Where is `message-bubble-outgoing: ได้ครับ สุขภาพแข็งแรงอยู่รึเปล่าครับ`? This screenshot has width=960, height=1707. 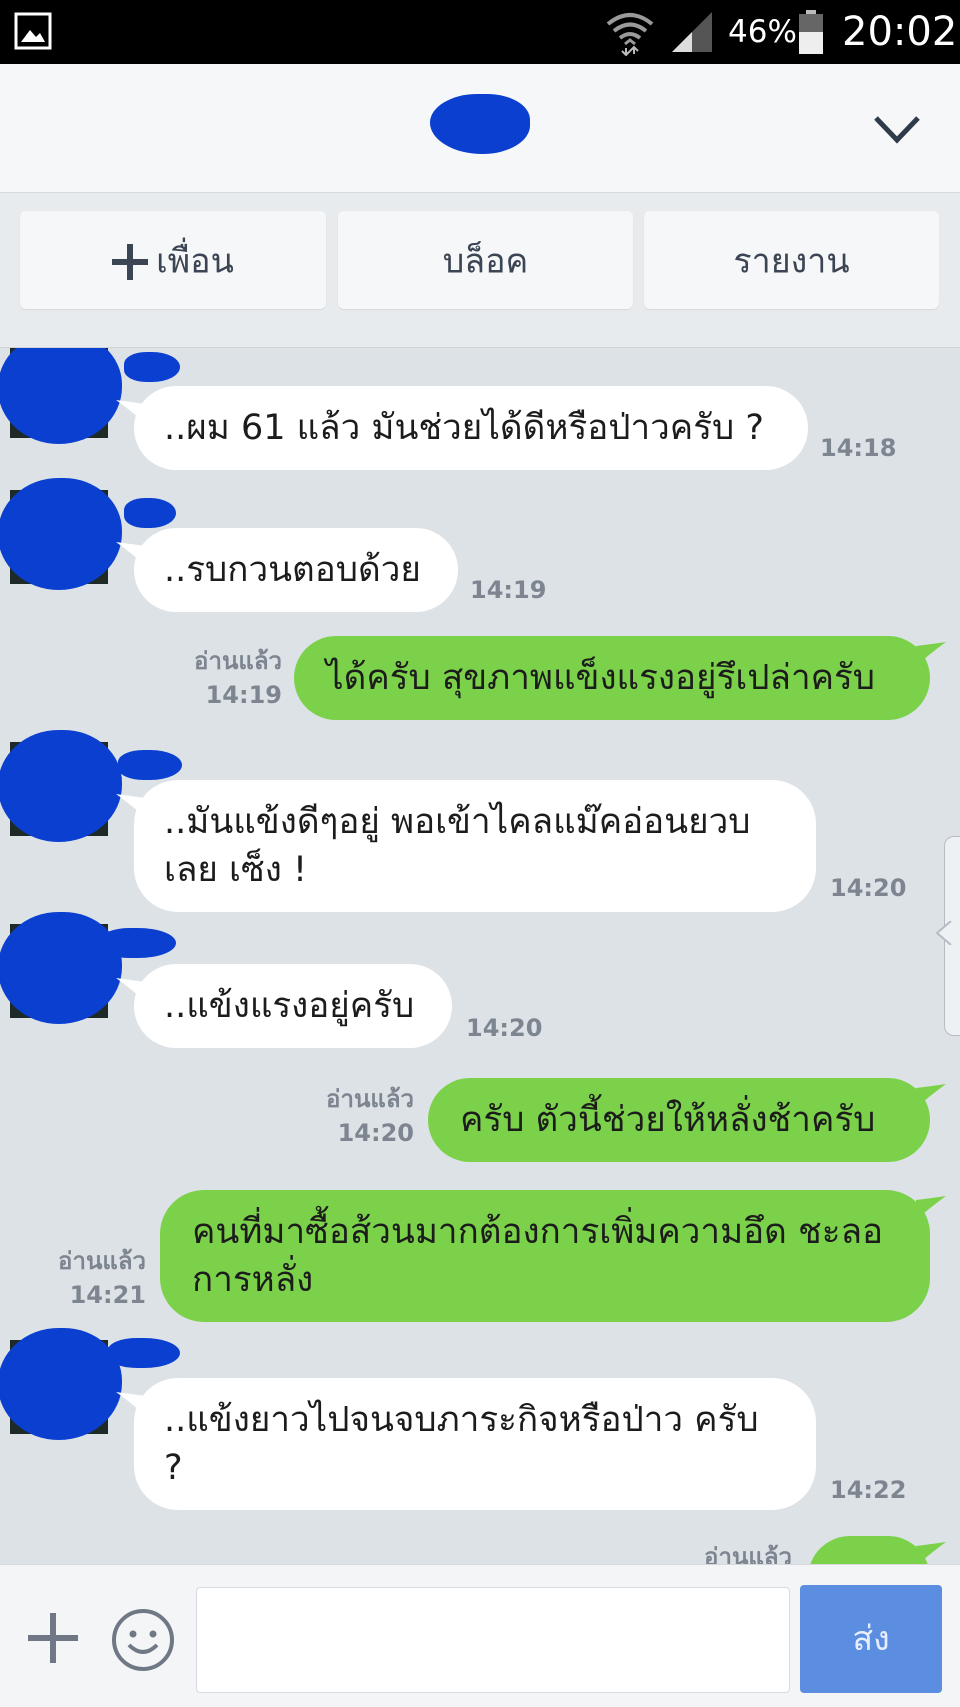
message-bubble-outgoing: ได้ครับ สุขภาพแข็งแรงอยู่รึเปล่าครับ is located at coordinates (620, 678).